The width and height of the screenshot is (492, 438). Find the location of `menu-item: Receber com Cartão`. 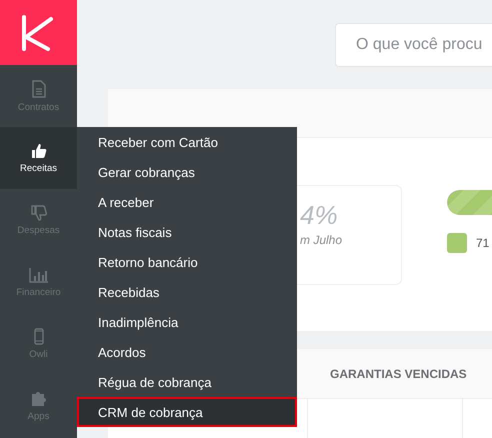

menu-item: Receber com Cartão is located at coordinates (187, 142).